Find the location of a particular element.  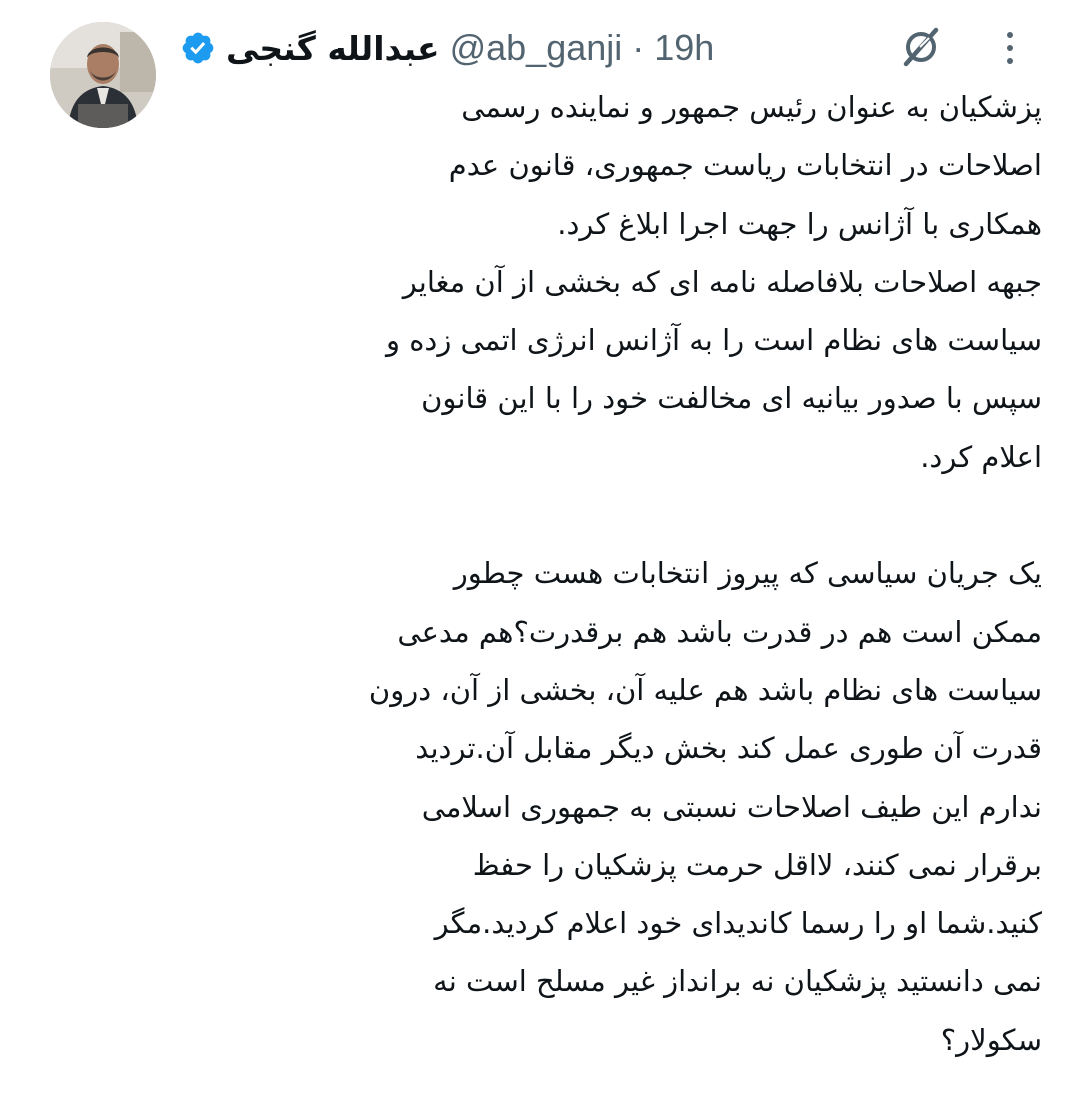

author-handle-time: @ab_ganji · 19h is located at coordinates (582, 48).